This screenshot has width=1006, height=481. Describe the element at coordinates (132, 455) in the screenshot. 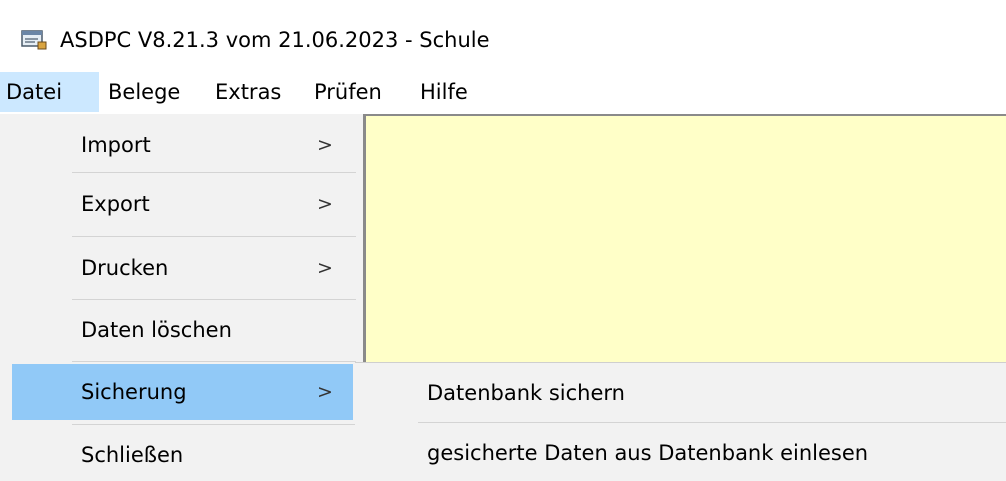

I see `menu-item-label: Schließen` at that location.